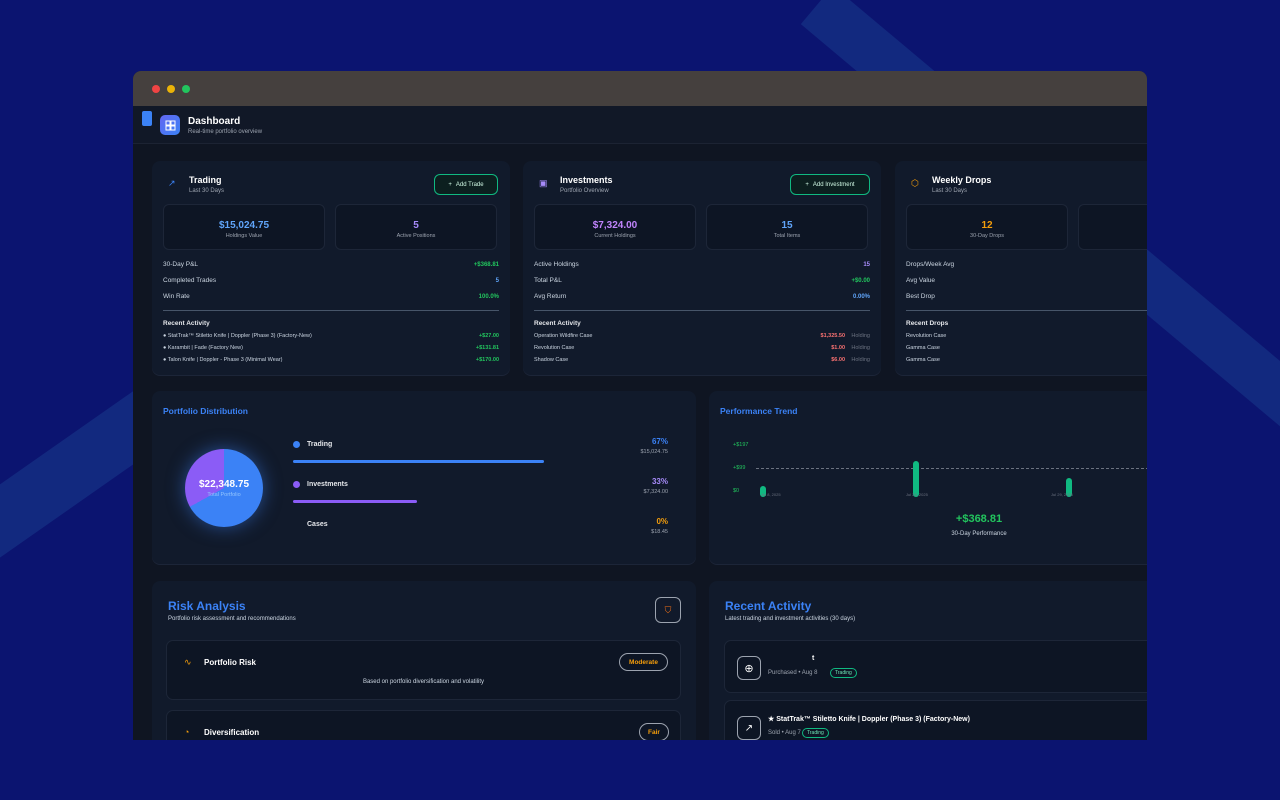  What do you see at coordinates (190, 280) in the screenshot?
I see `completed-trades-label: Completed Trades` at bounding box center [190, 280].